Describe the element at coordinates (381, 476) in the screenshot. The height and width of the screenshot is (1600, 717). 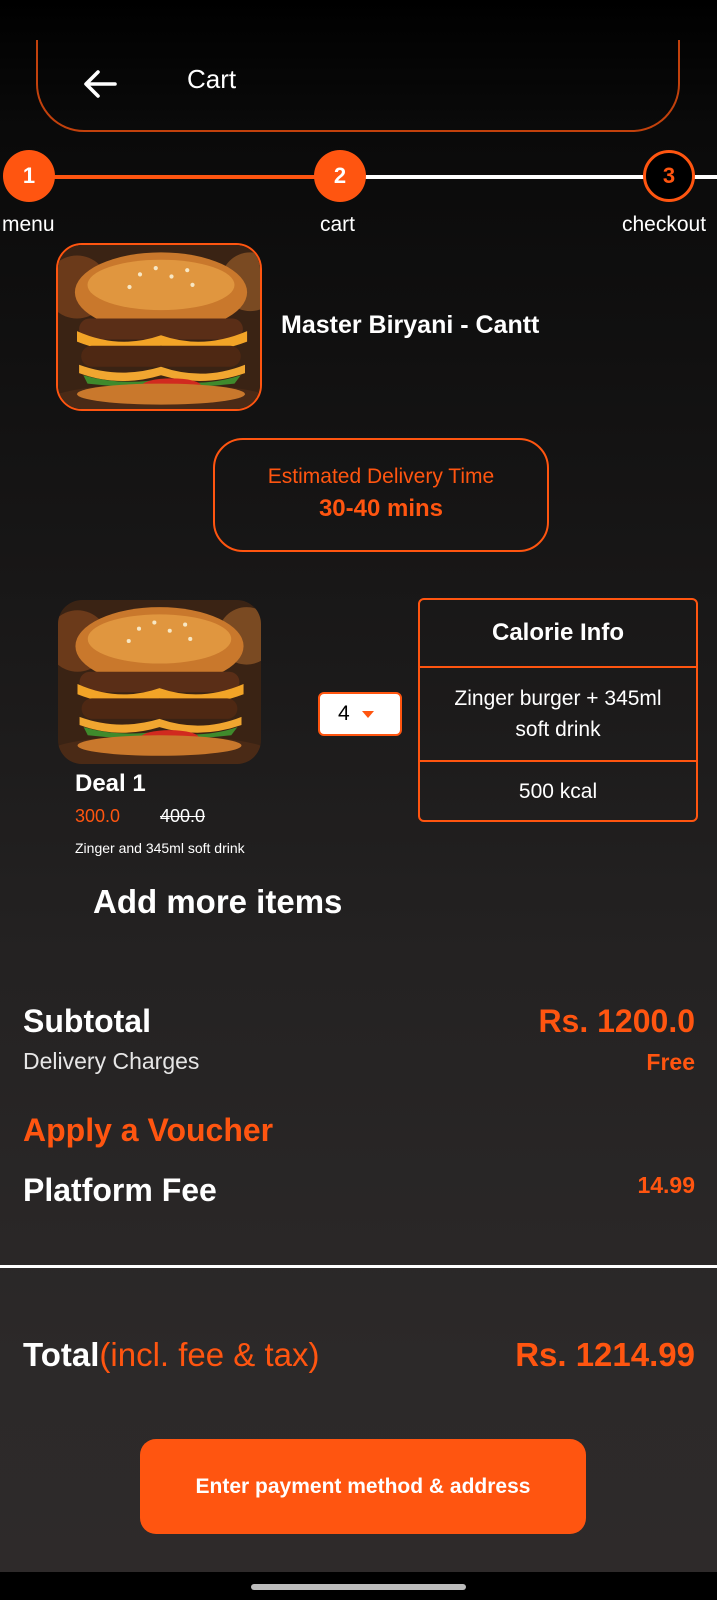
I see `delivery-time-label: Estimated Delivery Time` at that location.